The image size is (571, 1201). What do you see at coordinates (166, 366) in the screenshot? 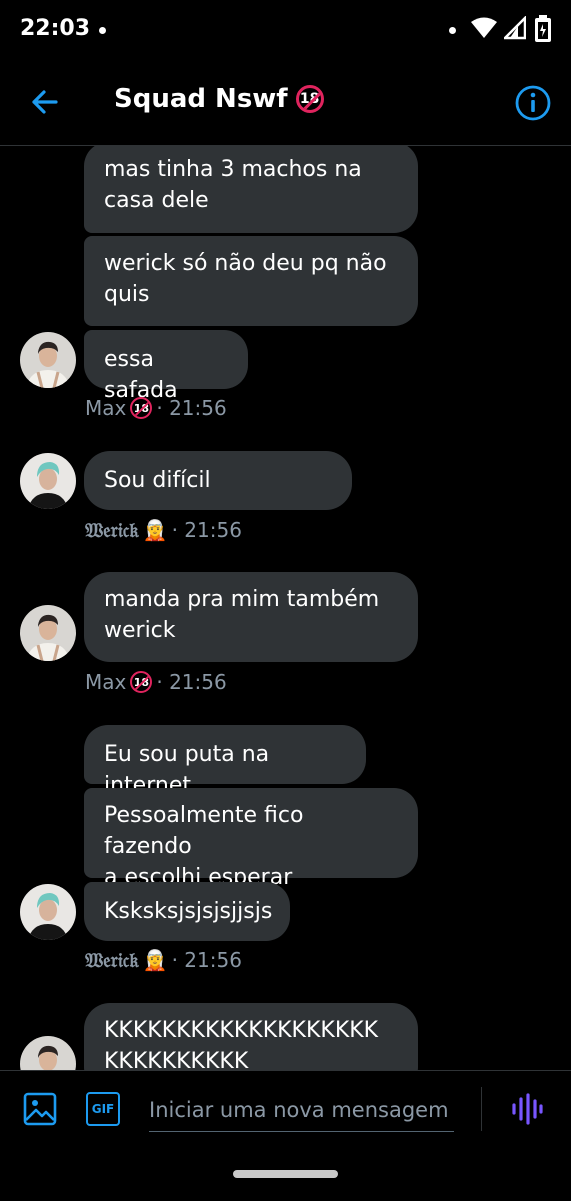
I see `message-bubble: essa safada` at bounding box center [166, 366].